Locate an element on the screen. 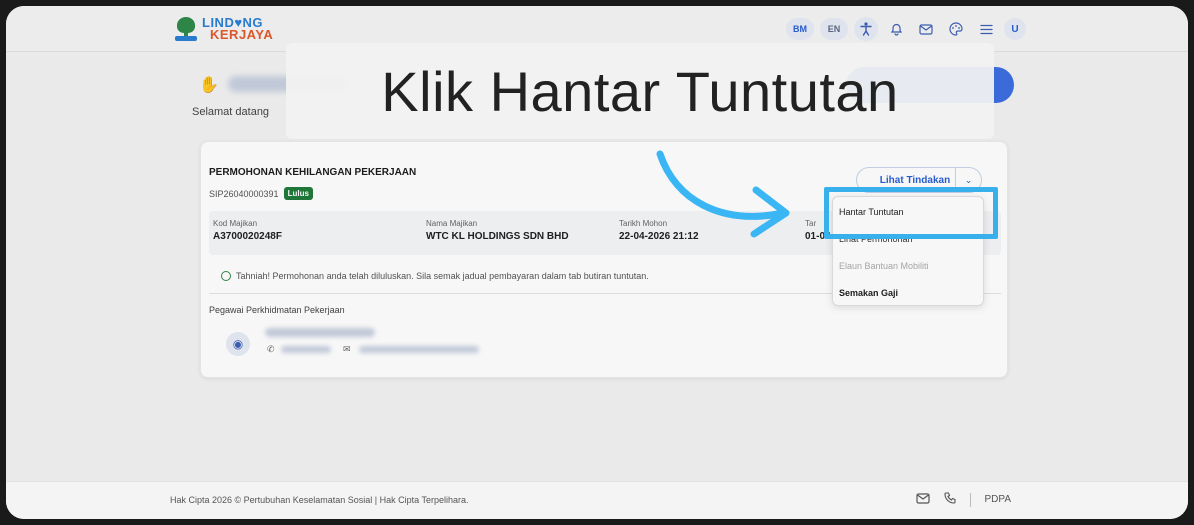 The width and height of the screenshot is (1194, 525). divider is located at coordinates (970, 499).